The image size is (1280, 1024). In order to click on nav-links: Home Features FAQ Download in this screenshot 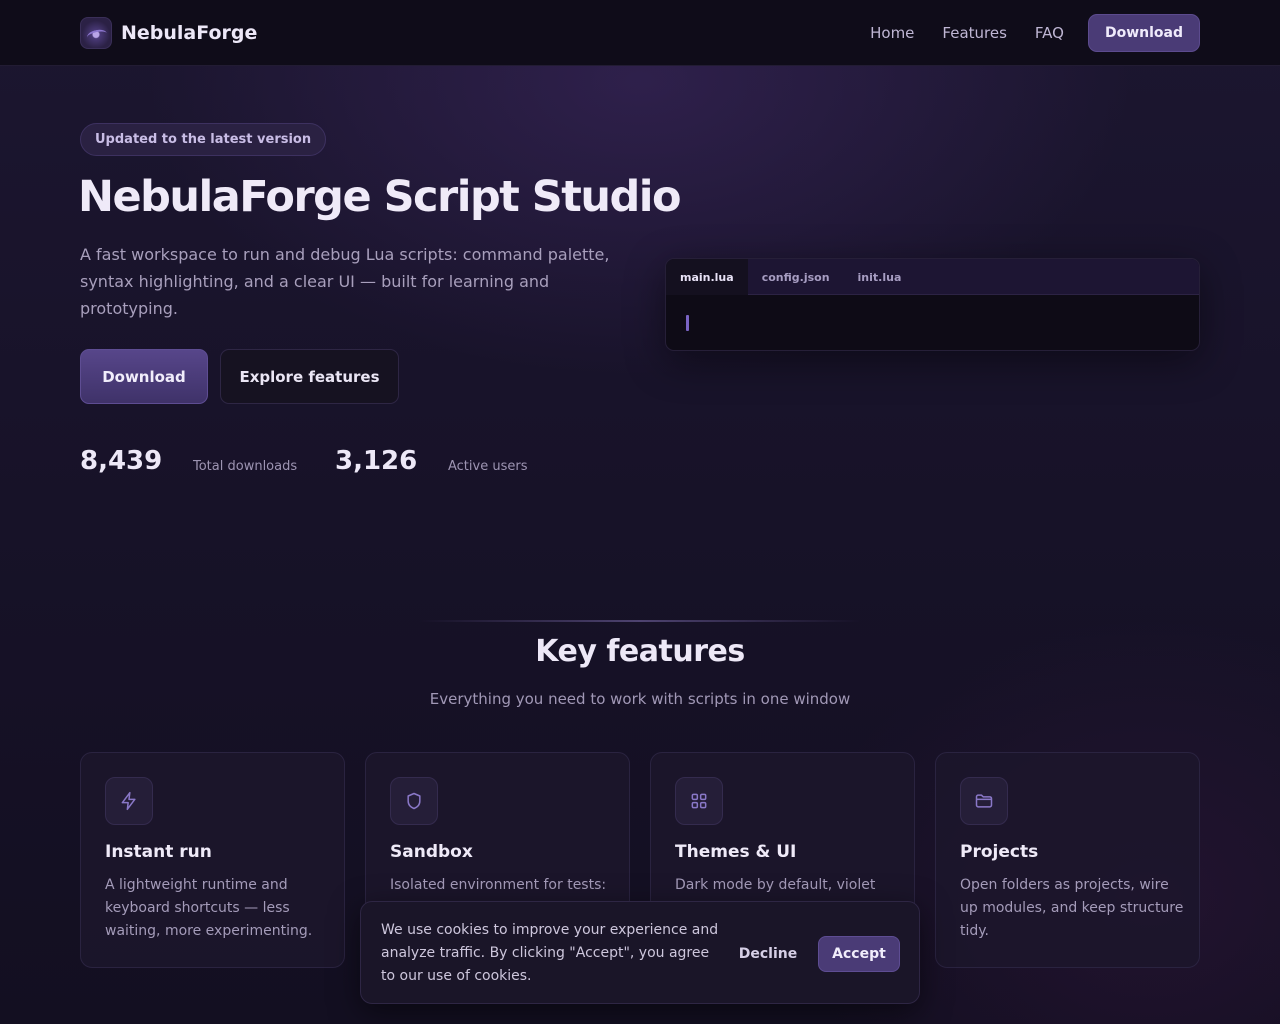, I will do `click(1035, 33)`.